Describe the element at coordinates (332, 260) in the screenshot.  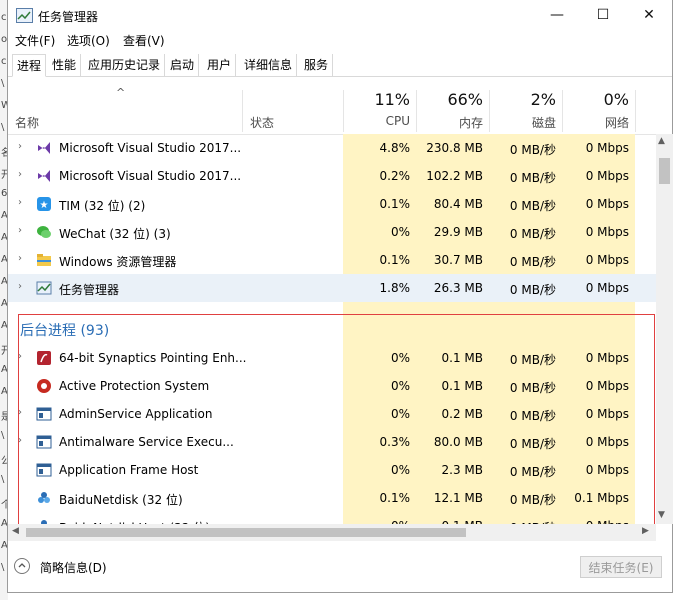
I see `process-row: › Windows 资源管理器 0.1% 30.7 MB 0 MB/秒 0 Mbps` at that location.